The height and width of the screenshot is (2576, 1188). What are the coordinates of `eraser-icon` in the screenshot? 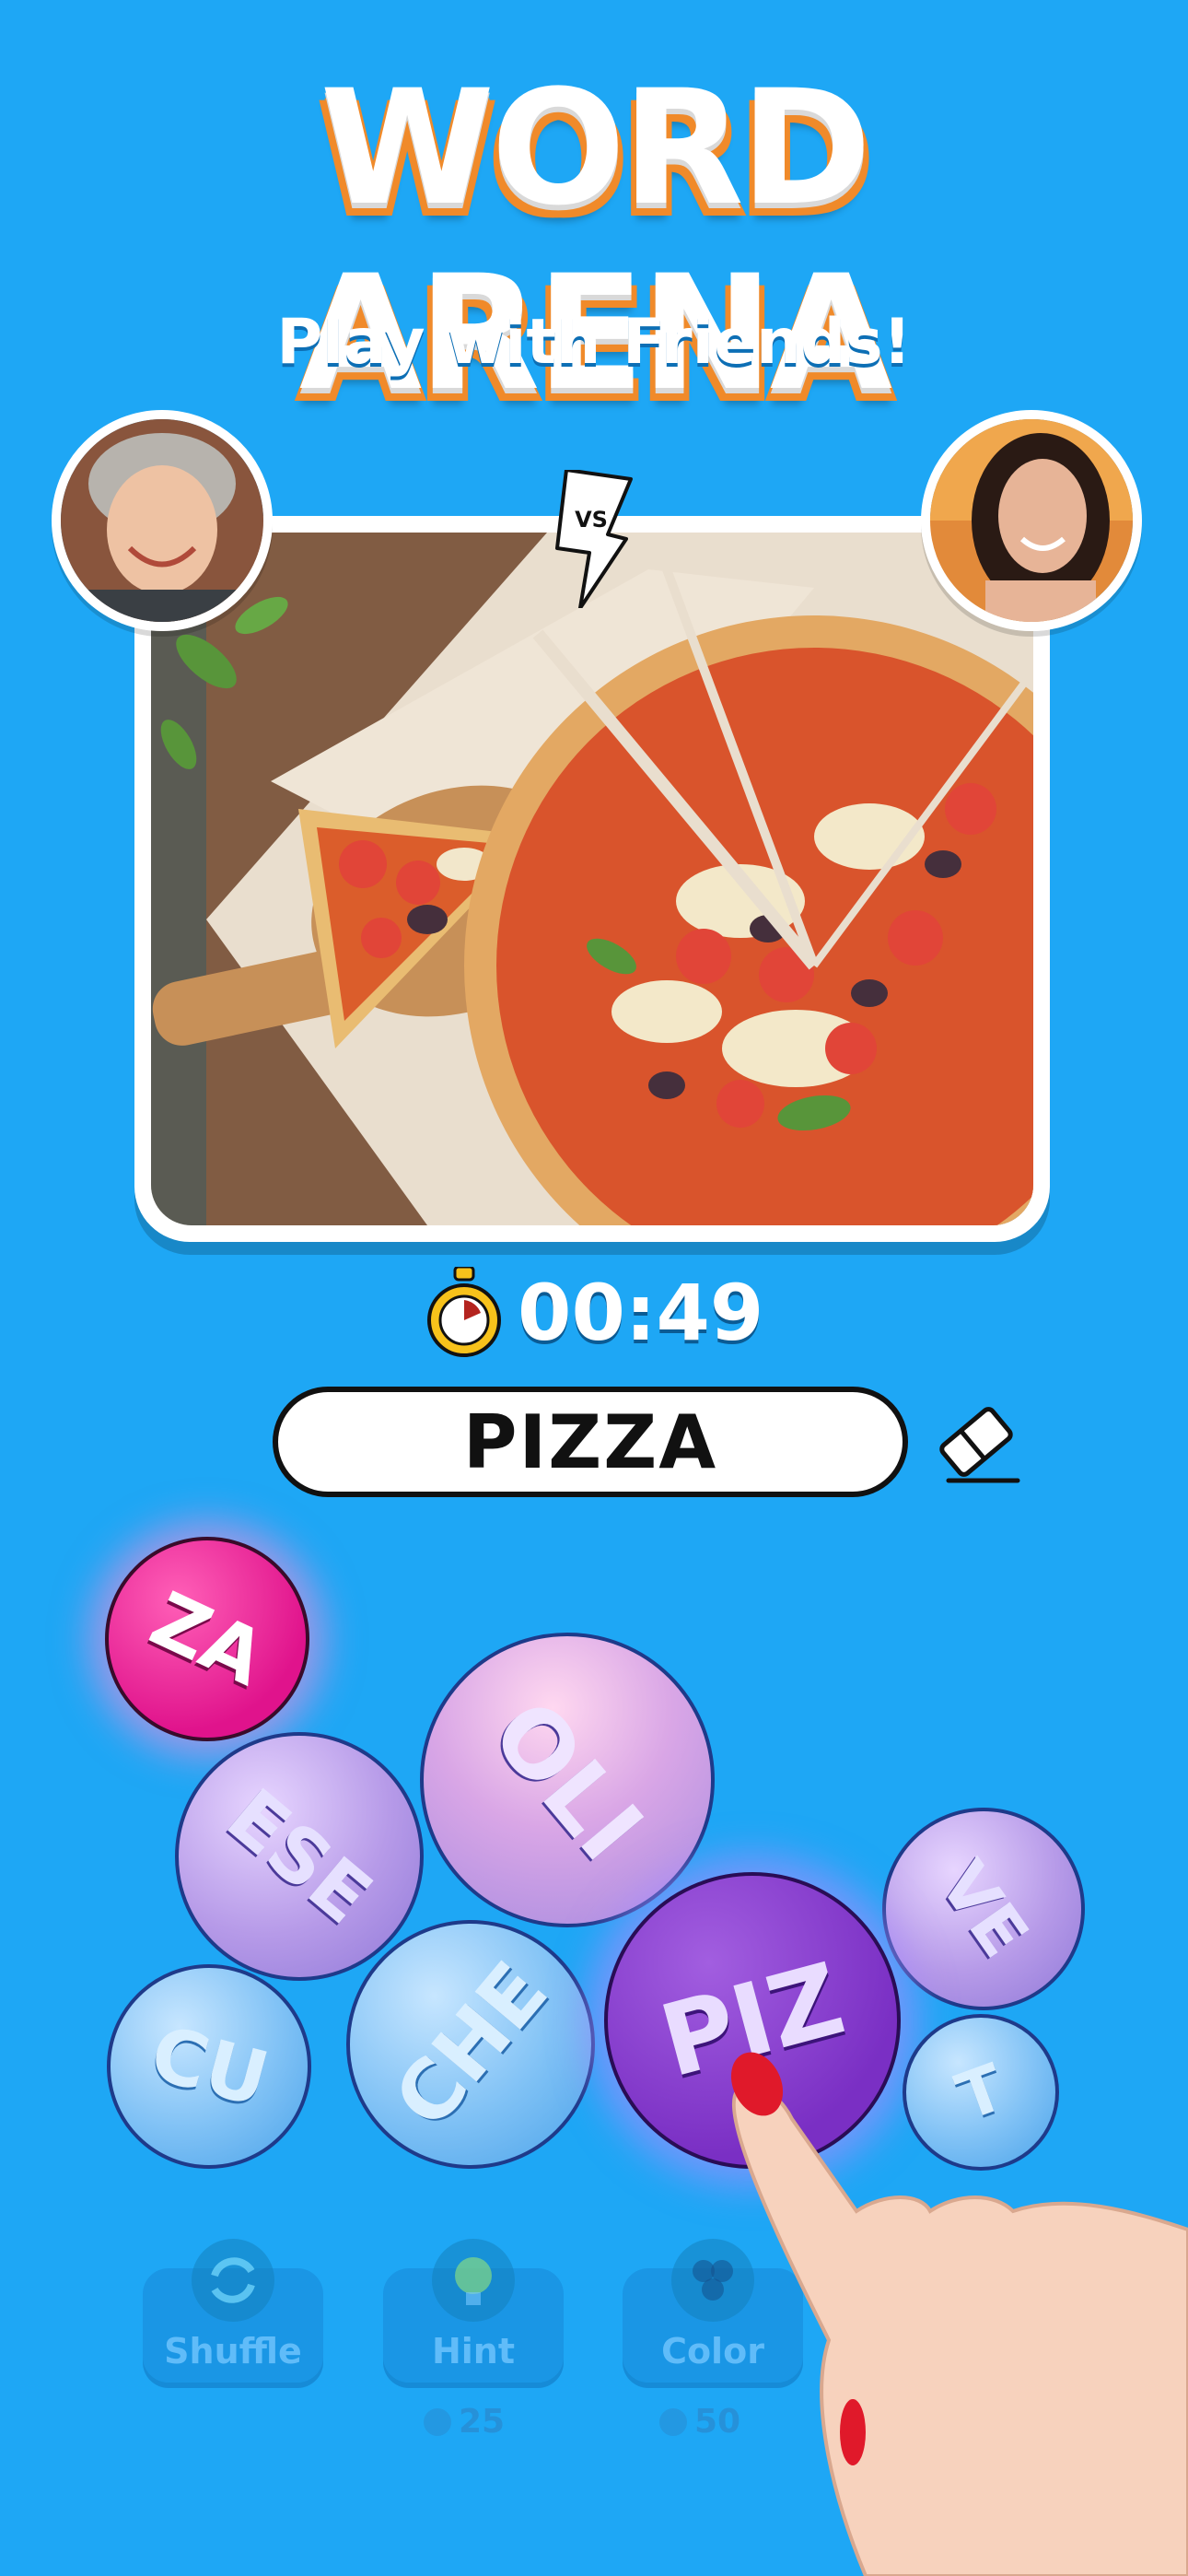 It's located at (976, 1442).